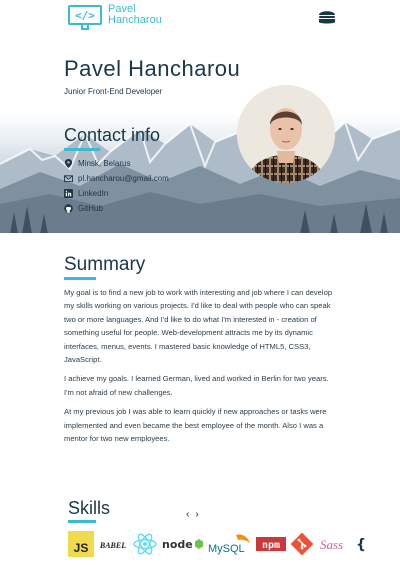 This screenshot has width=400, height=565. I want to click on envelope-icon, so click(68, 179).